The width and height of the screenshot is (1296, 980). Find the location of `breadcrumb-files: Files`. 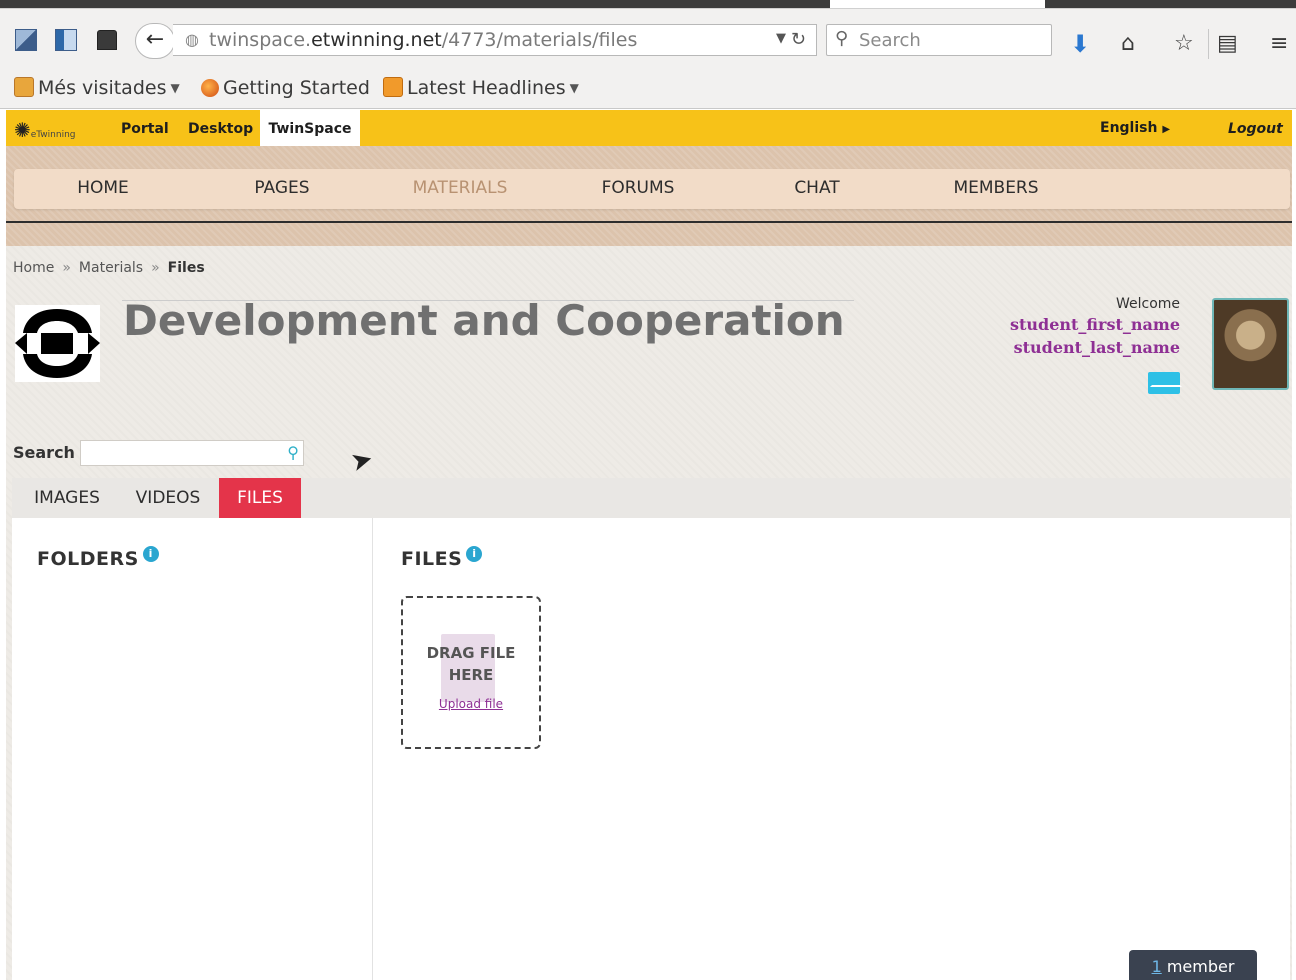

breadcrumb-files: Files is located at coordinates (186, 268).